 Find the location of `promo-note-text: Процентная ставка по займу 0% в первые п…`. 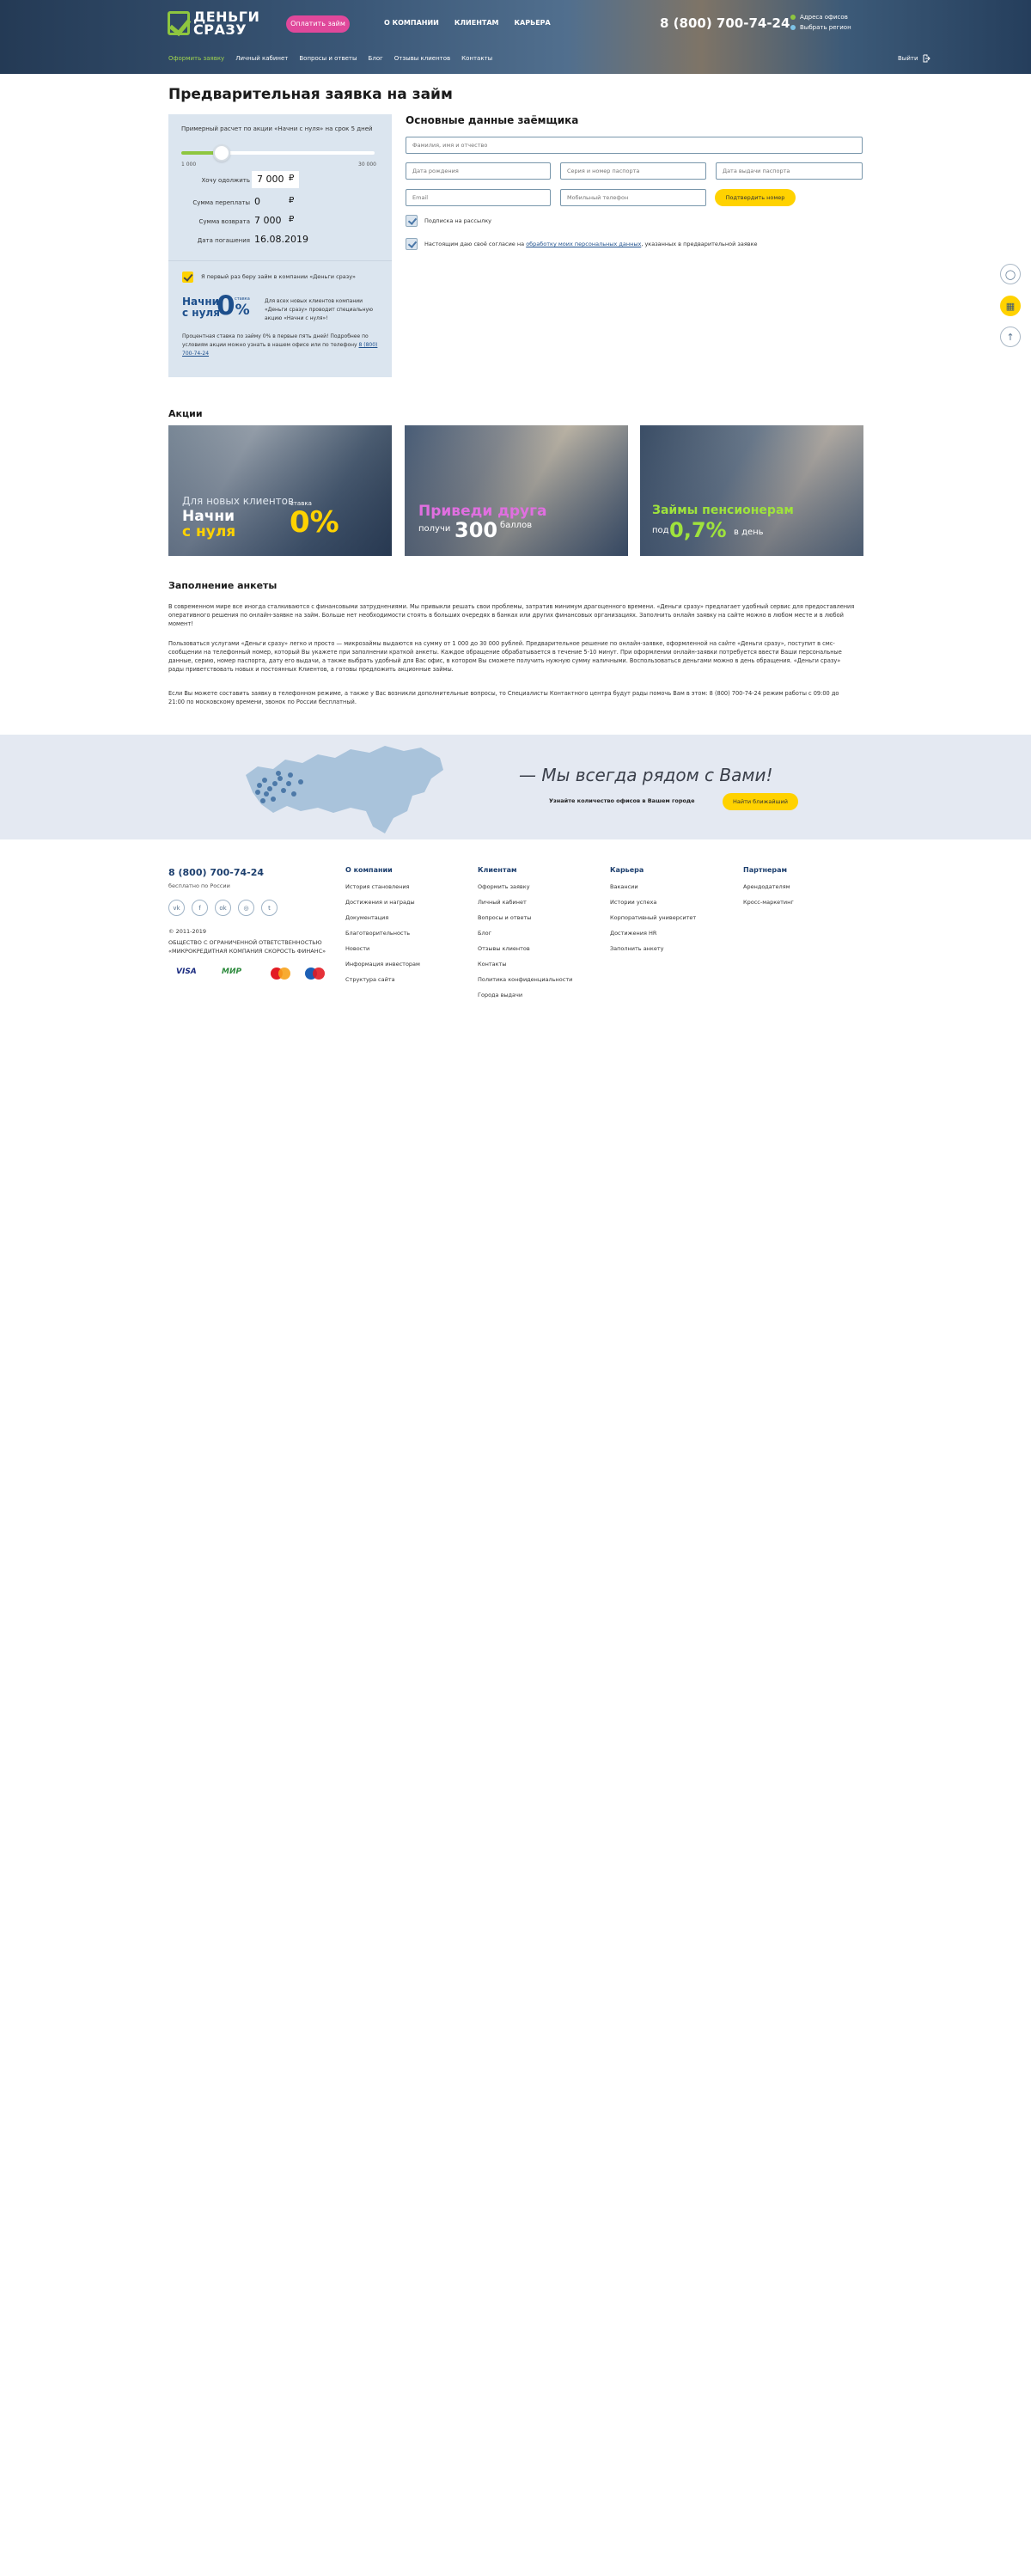

promo-note-text: Процентная ставка по займу 0% в первые п… is located at coordinates (275, 340).